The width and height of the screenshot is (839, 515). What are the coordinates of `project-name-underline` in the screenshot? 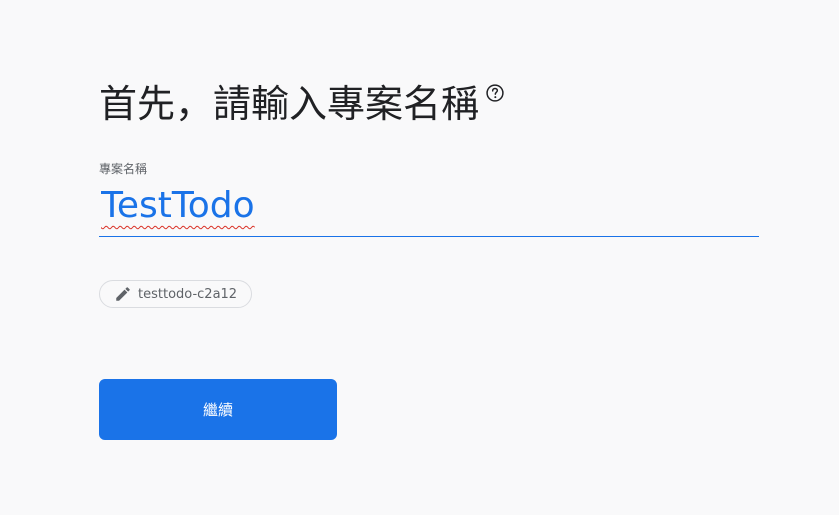 It's located at (429, 236).